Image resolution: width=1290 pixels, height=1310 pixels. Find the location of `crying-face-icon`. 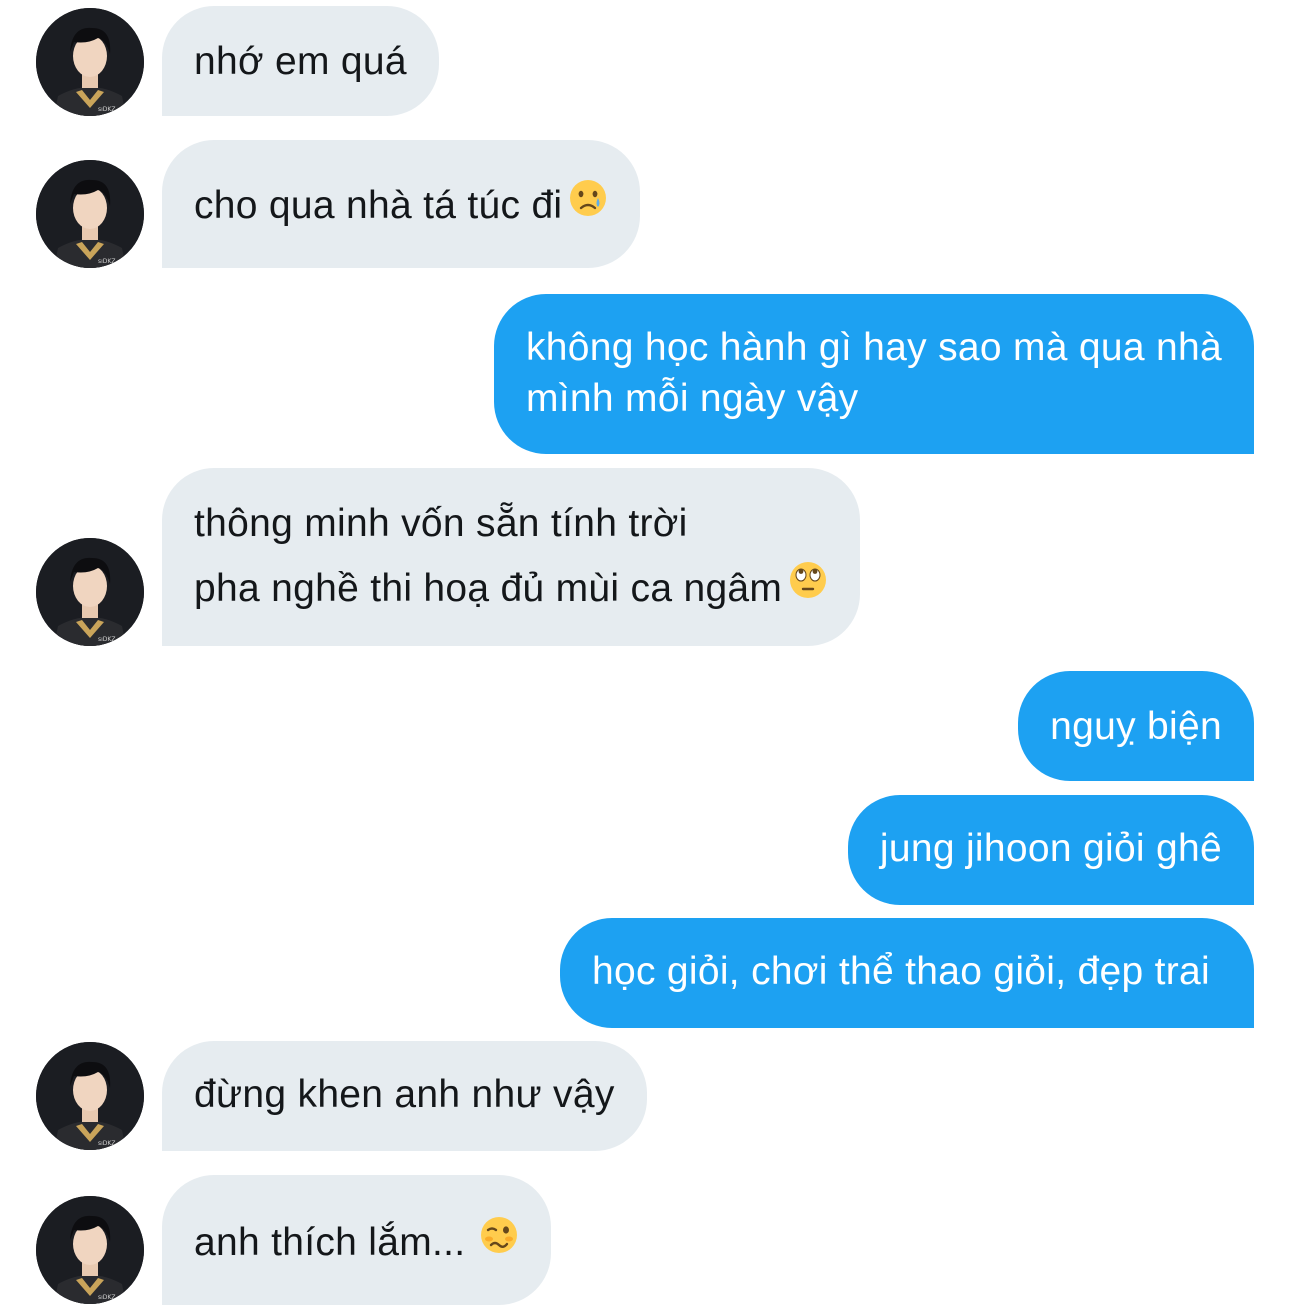

crying-face-icon is located at coordinates (588, 204).